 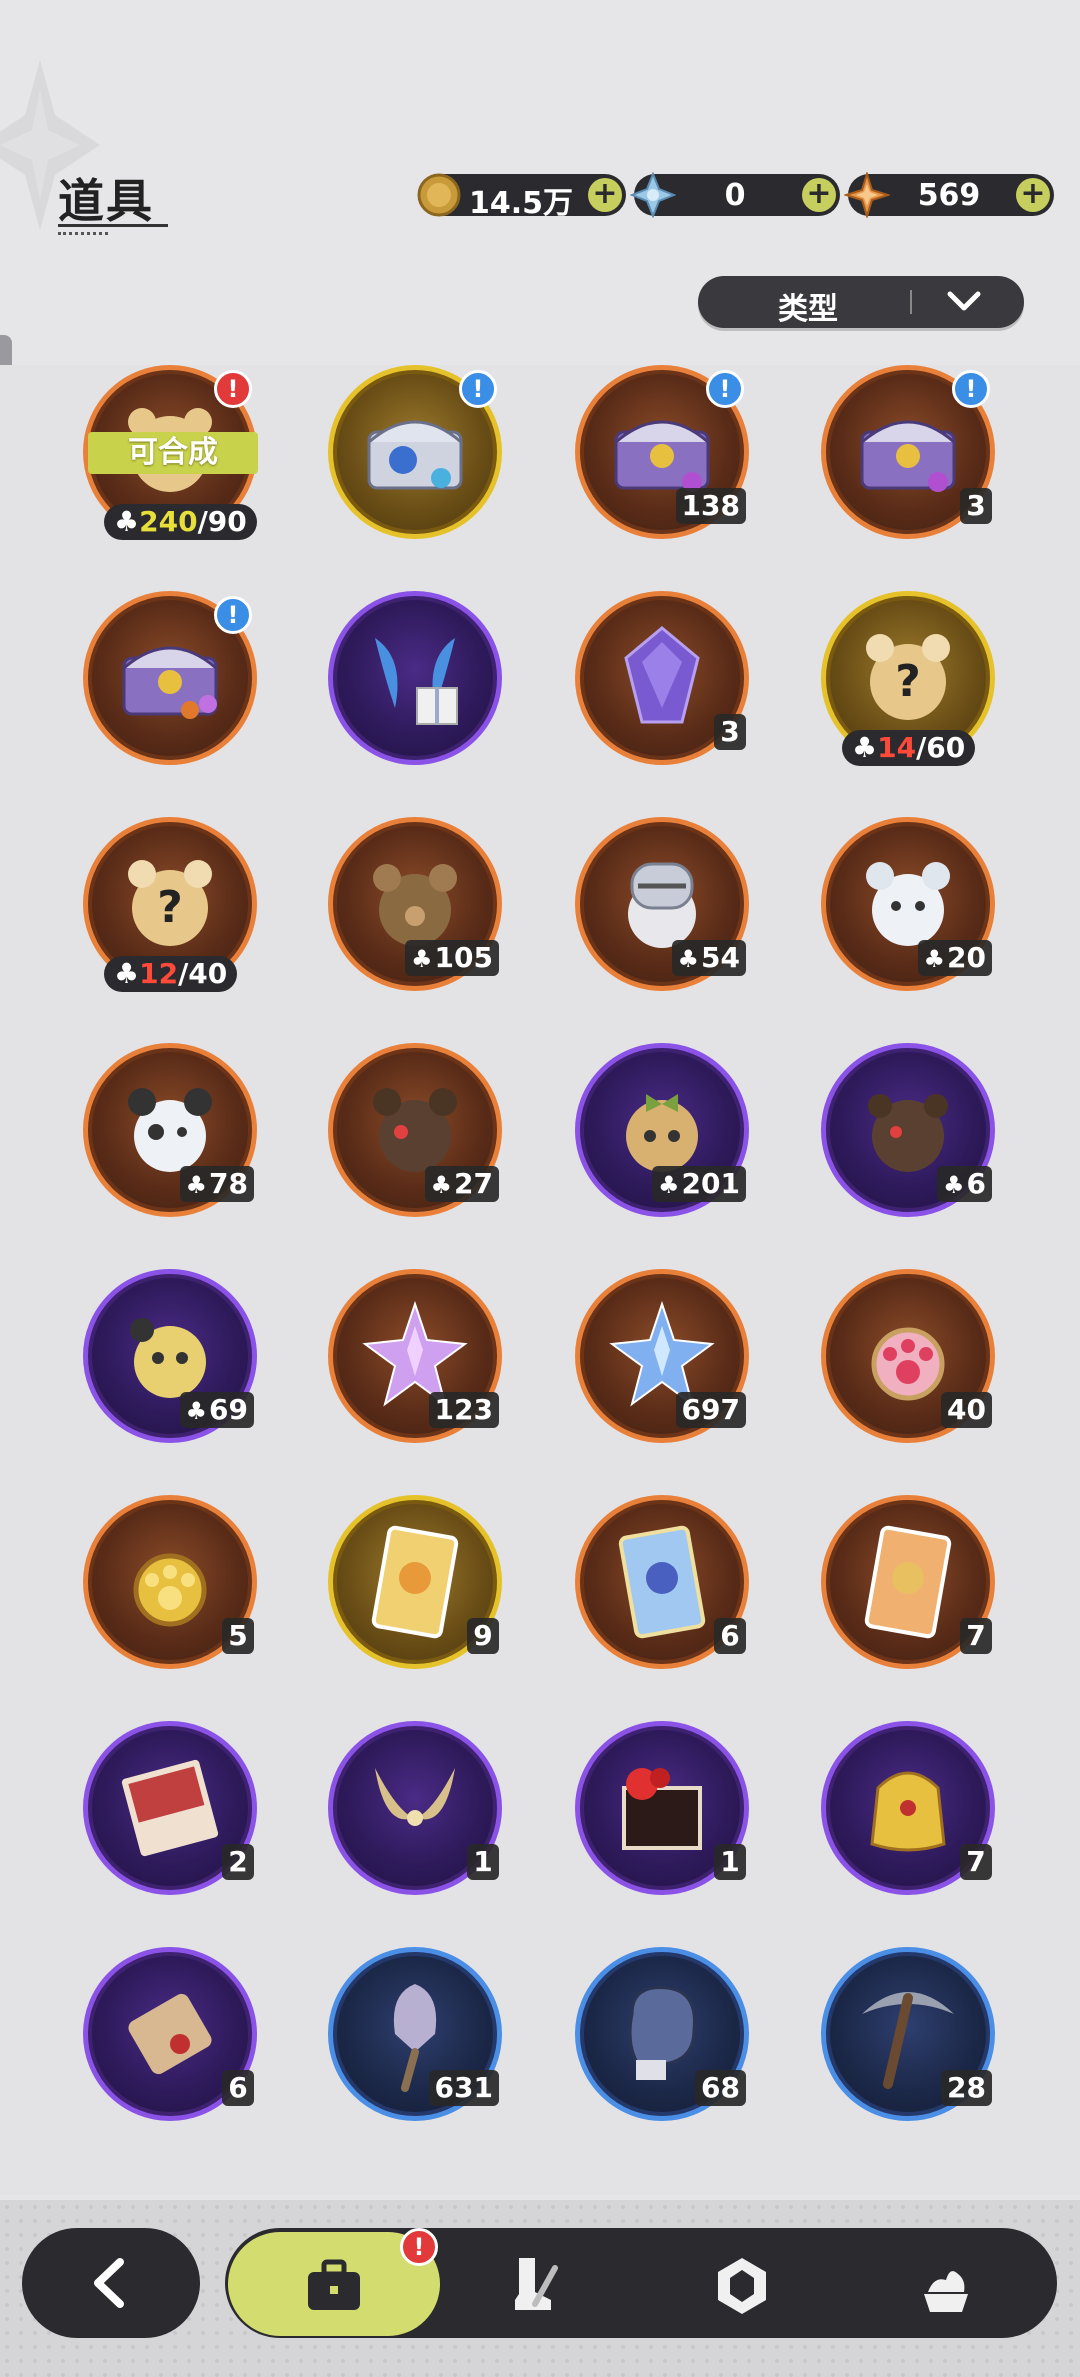 What do you see at coordinates (170, 2034) in the screenshot?
I see `item-slot-scroll: 6` at bounding box center [170, 2034].